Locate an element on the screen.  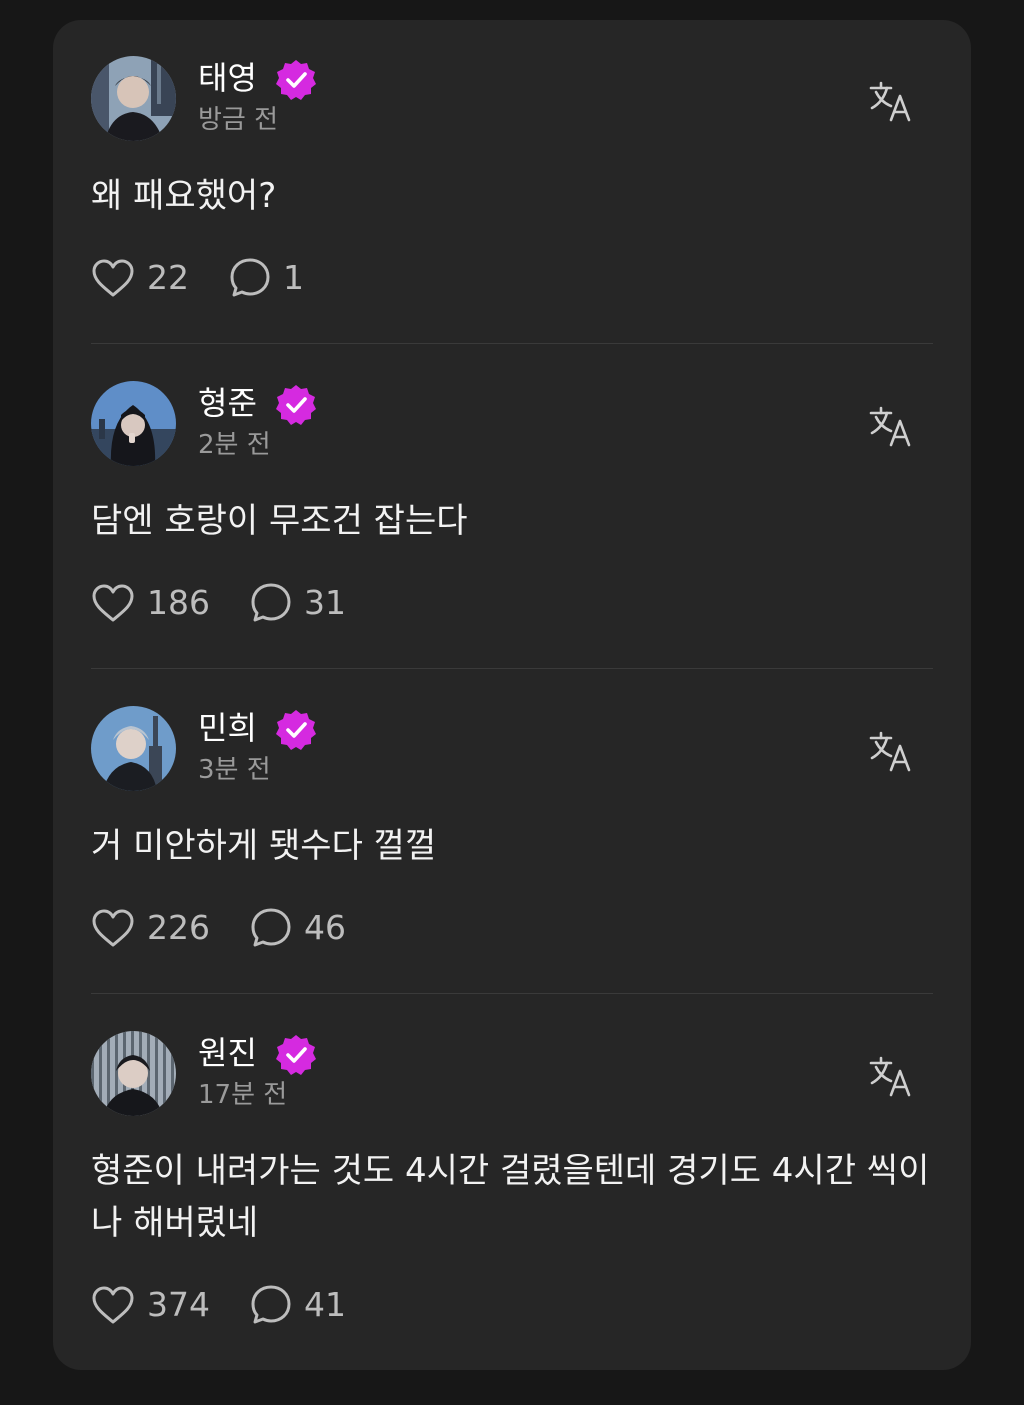
comment-button: 1 is located at coordinates (266, 278).